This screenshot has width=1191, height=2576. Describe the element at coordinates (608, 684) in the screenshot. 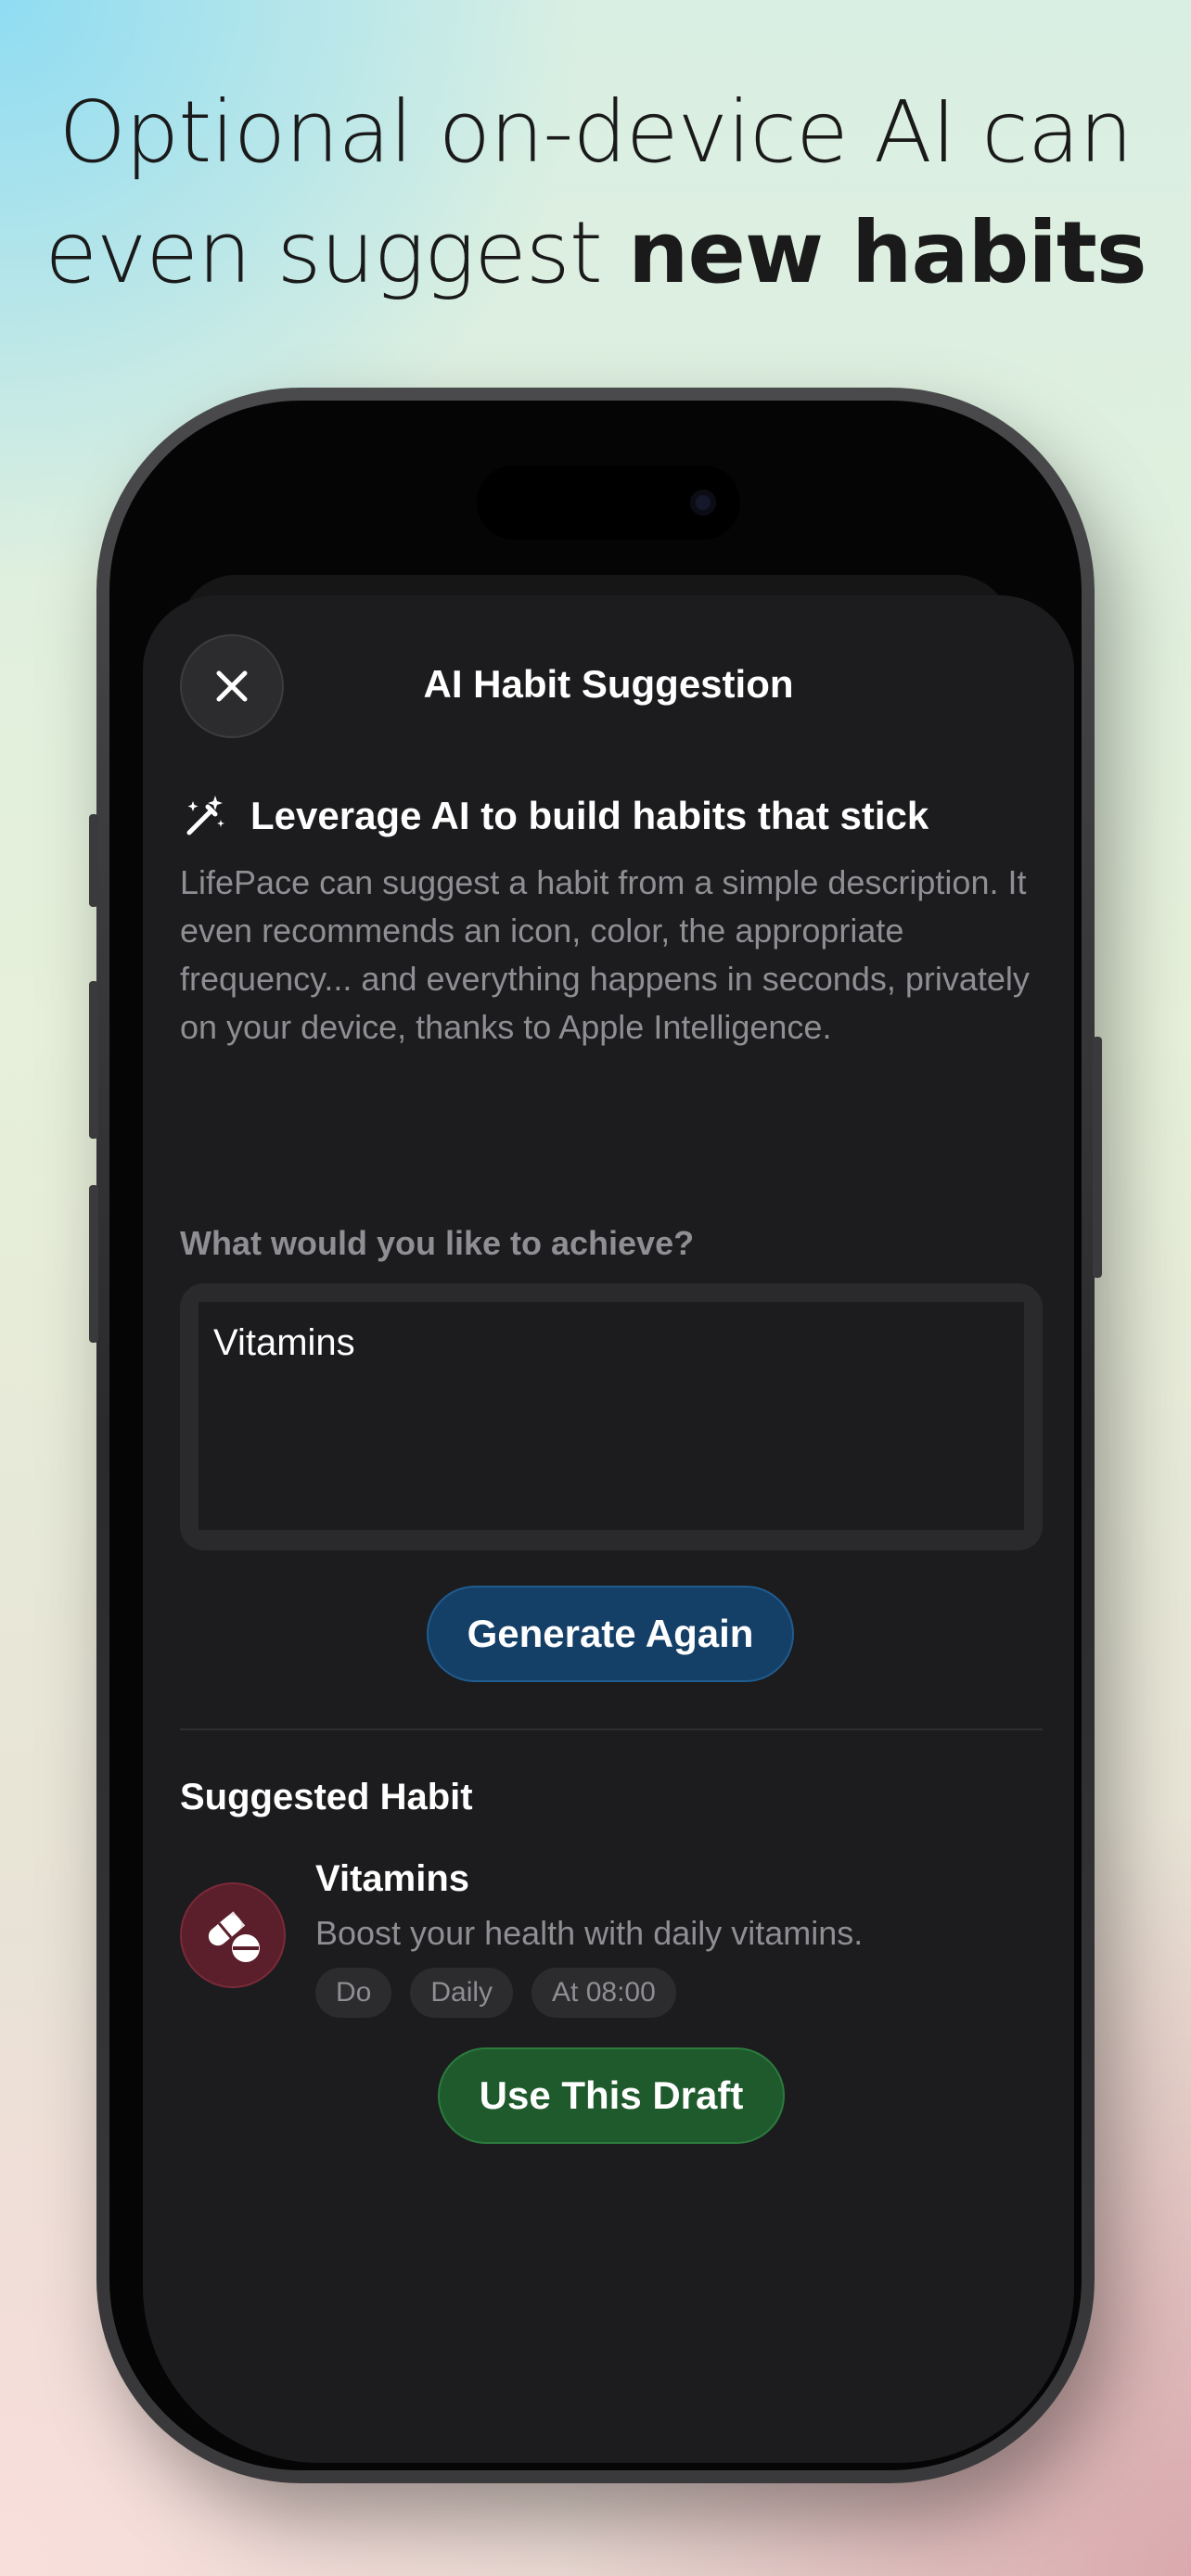

I see `sheet-title: AI Habit Suggestion` at that location.